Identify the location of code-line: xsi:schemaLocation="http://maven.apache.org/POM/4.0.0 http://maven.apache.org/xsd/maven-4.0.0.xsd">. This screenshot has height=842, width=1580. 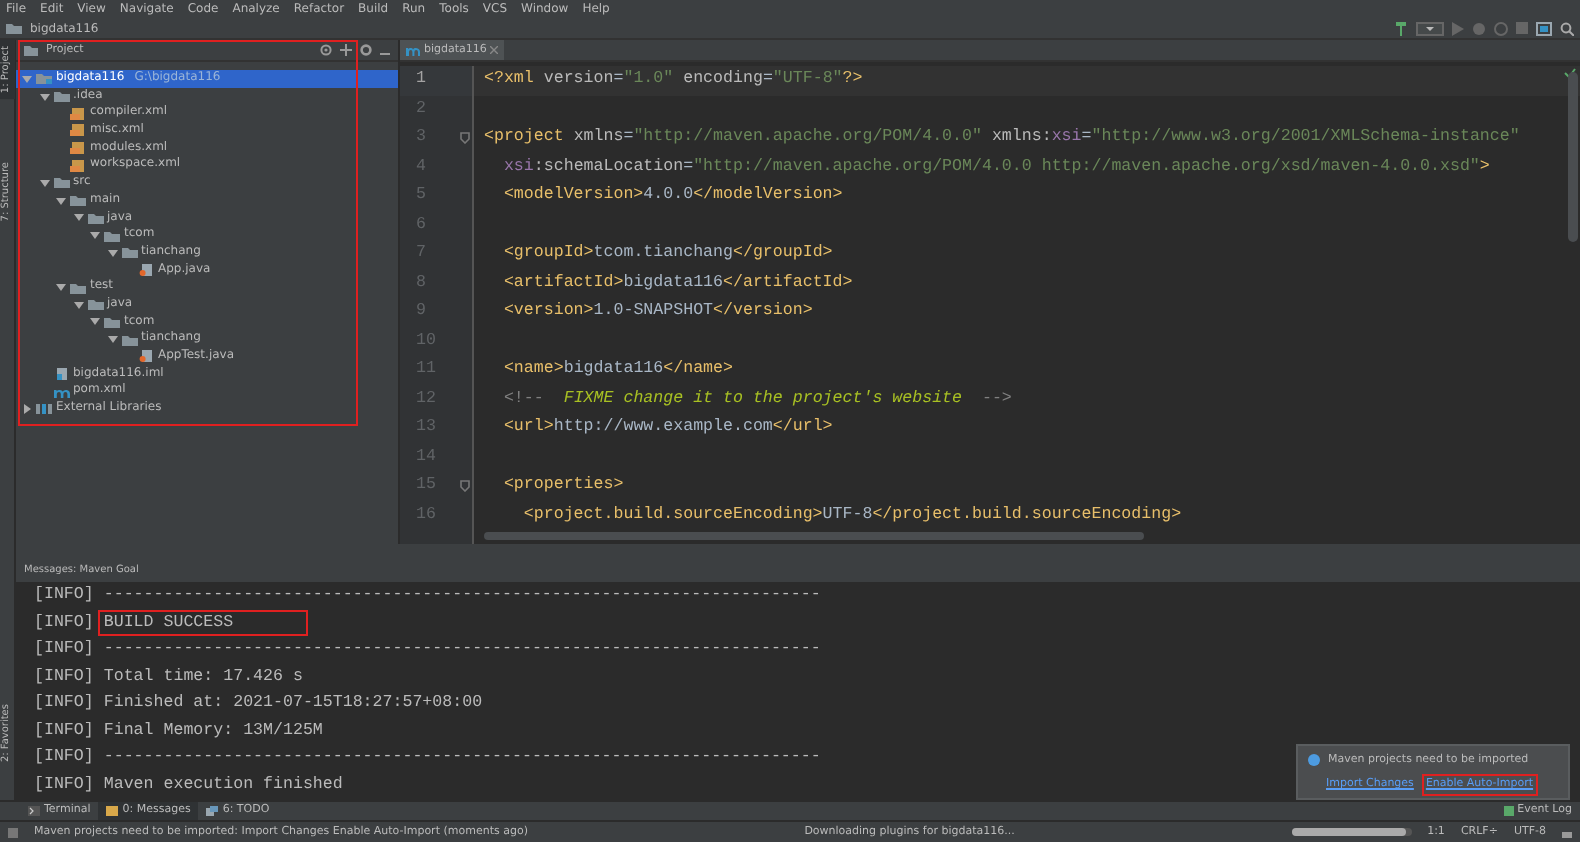
(995, 166).